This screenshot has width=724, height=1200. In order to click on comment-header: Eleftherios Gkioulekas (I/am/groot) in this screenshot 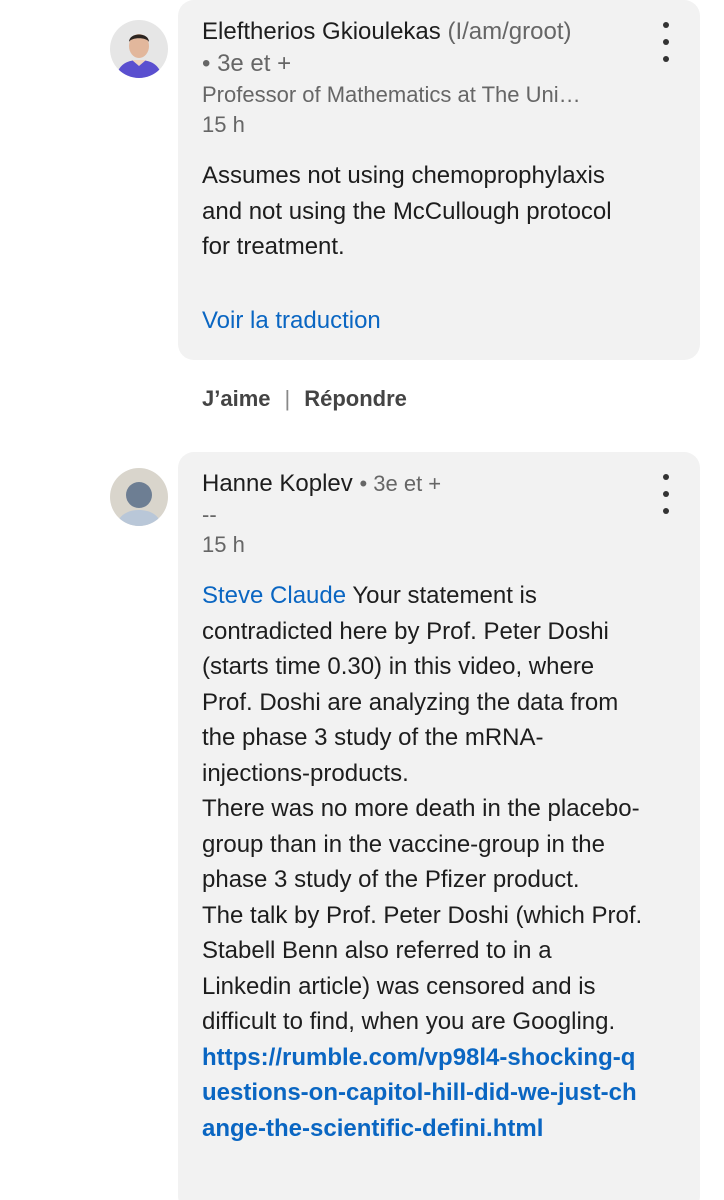, I will do `click(423, 32)`.